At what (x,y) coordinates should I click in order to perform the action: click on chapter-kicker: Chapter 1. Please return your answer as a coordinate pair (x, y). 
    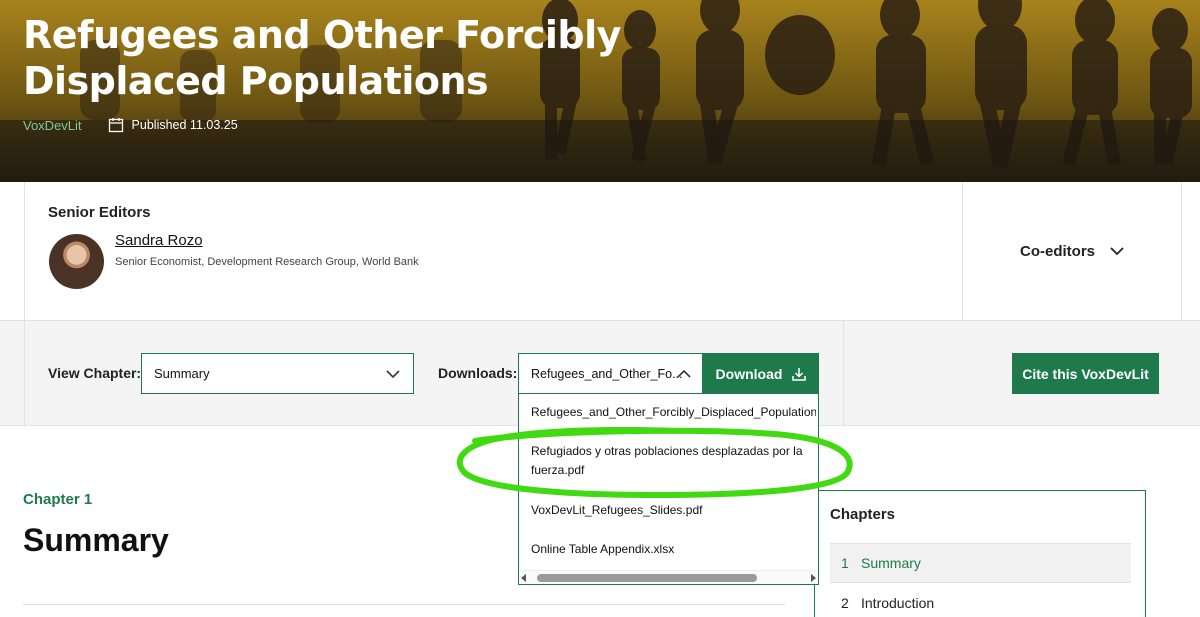
    Looking at the image, I should click on (58, 499).